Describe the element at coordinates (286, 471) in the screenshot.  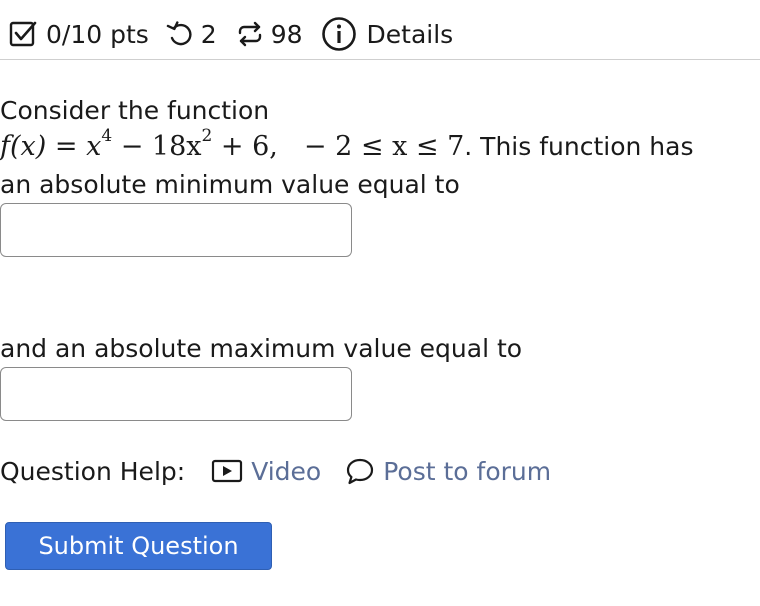
I see `video-label: Video` at that location.